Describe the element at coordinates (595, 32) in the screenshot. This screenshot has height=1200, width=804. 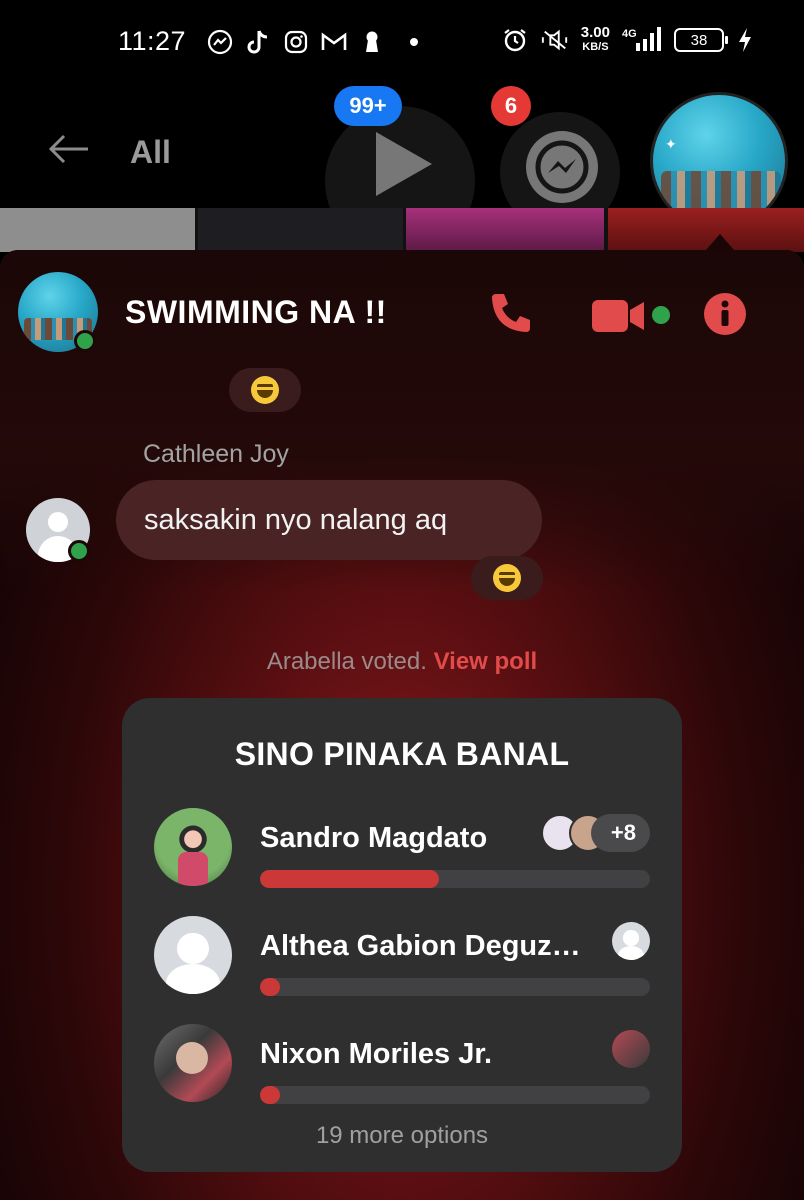
I see `speed-value: 3.00` at that location.